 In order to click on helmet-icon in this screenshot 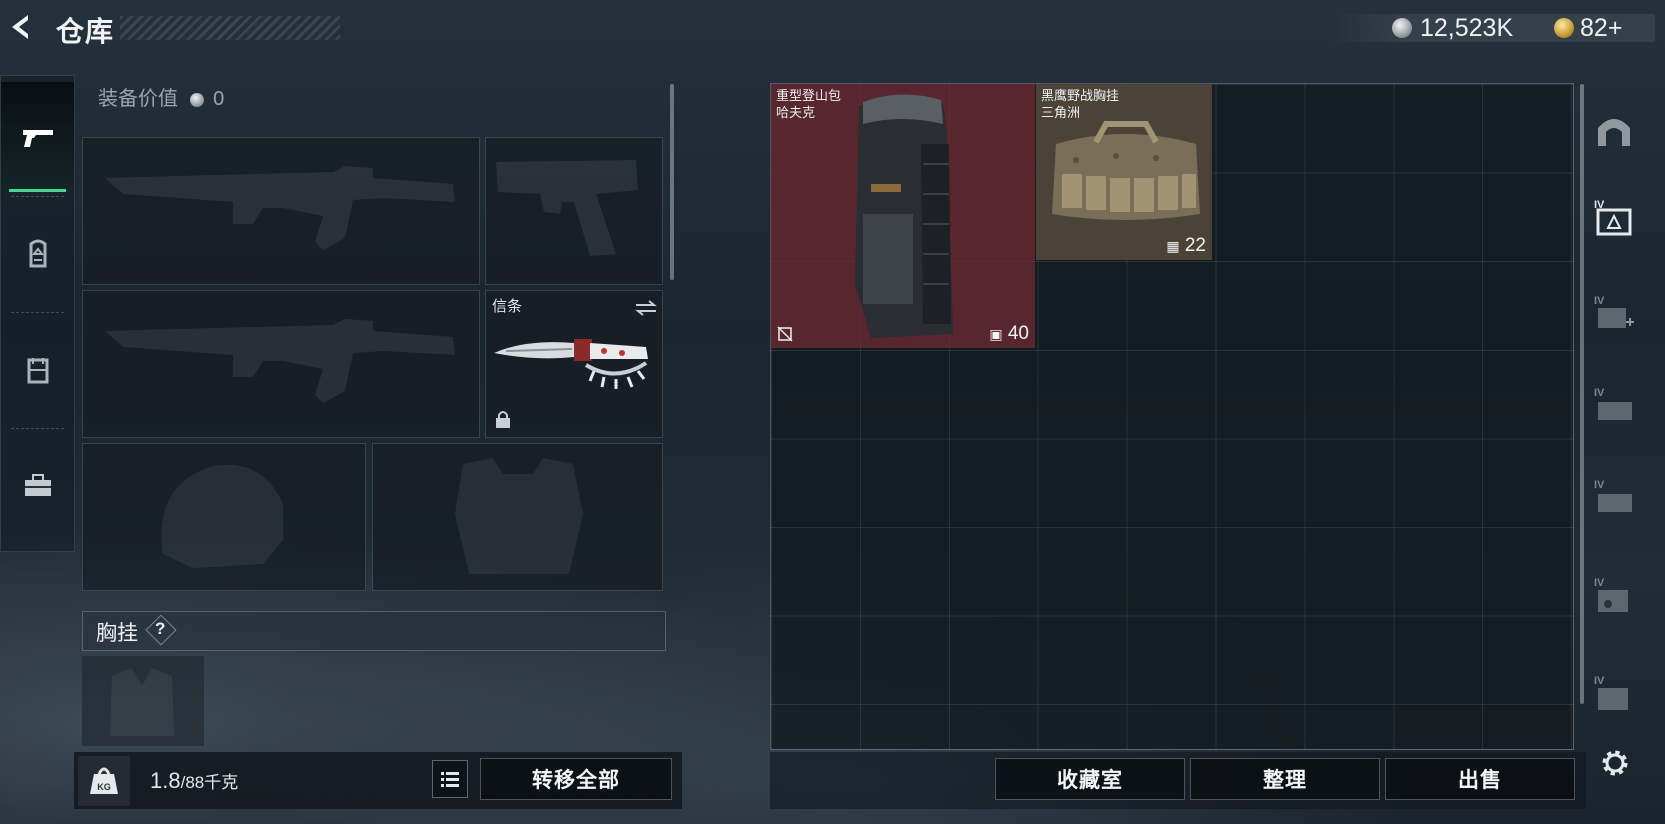, I will do `click(222, 516)`.